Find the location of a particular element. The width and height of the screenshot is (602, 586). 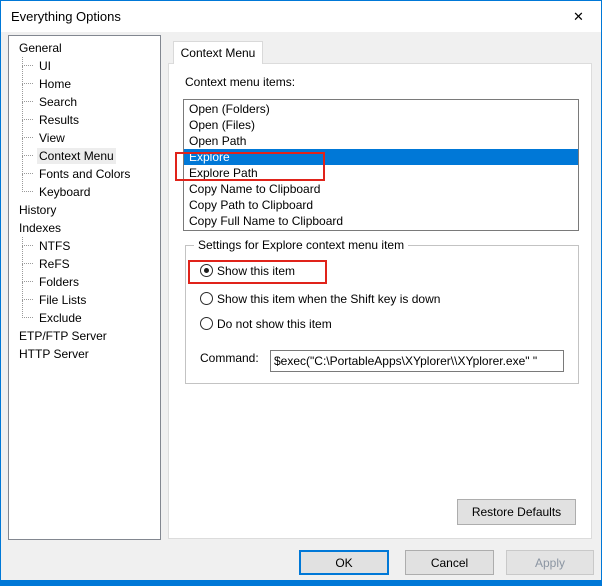

titlebar: Everything Options ✕ is located at coordinates (301, 16).